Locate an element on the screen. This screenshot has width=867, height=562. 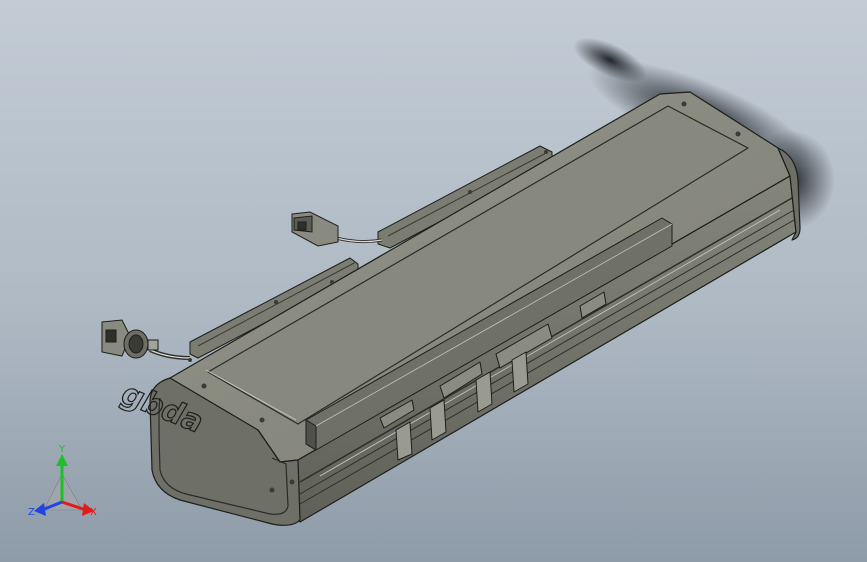
triad-x-label: X is located at coordinates (93, 512).